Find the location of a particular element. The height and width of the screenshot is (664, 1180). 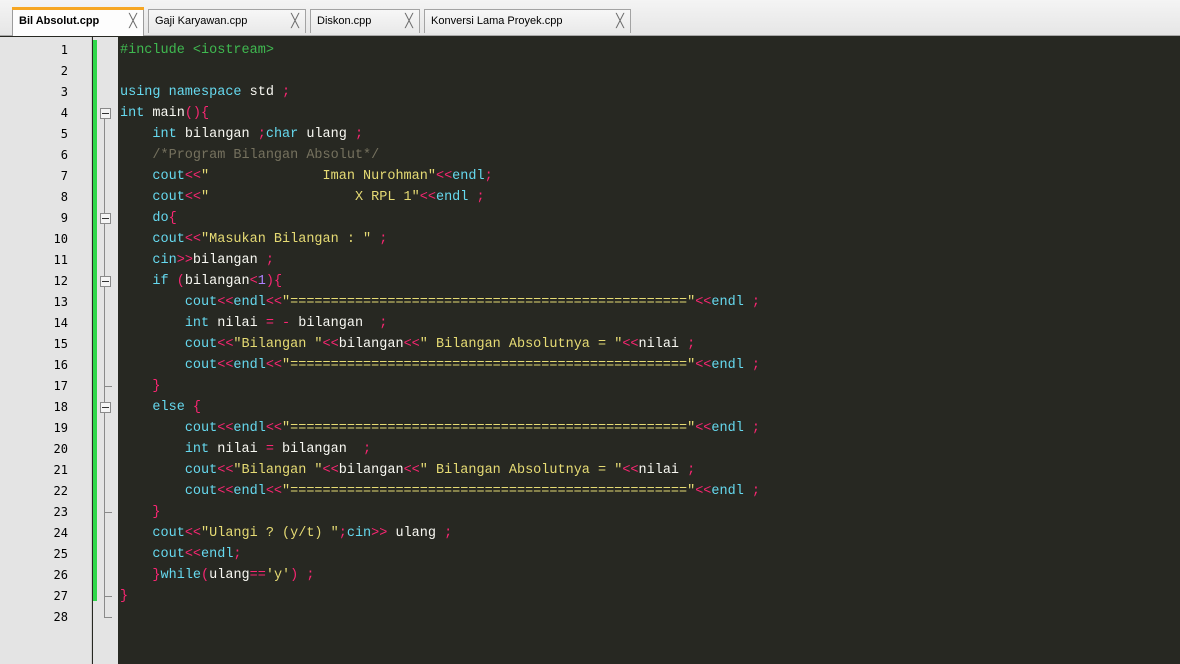

code-line: int bilangan ;char ulang ; is located at coordinates (241, 134).